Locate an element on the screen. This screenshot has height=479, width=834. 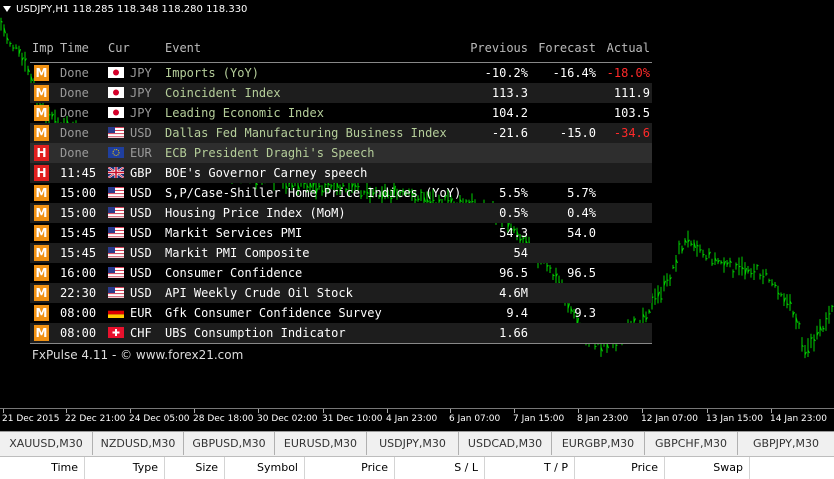
event-name: BOE's Governor Carney speech is located at coordinates (266, 173).